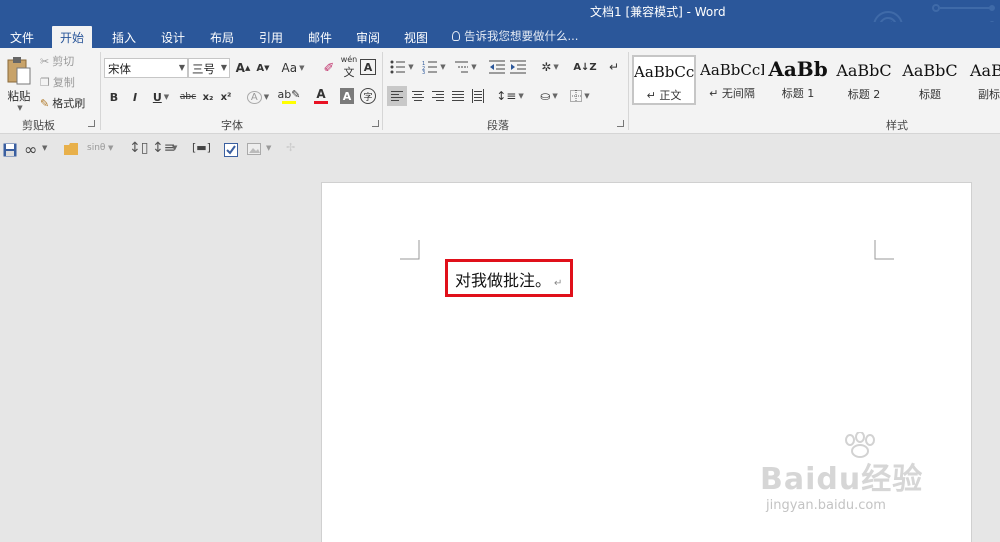 Image resolution: width=1000 pixels, height=542 pixels. What do you see at coordinates (45, 61) in the screenshot?
I see `scissors-icon: ✂` at bounding box center [45, 61].